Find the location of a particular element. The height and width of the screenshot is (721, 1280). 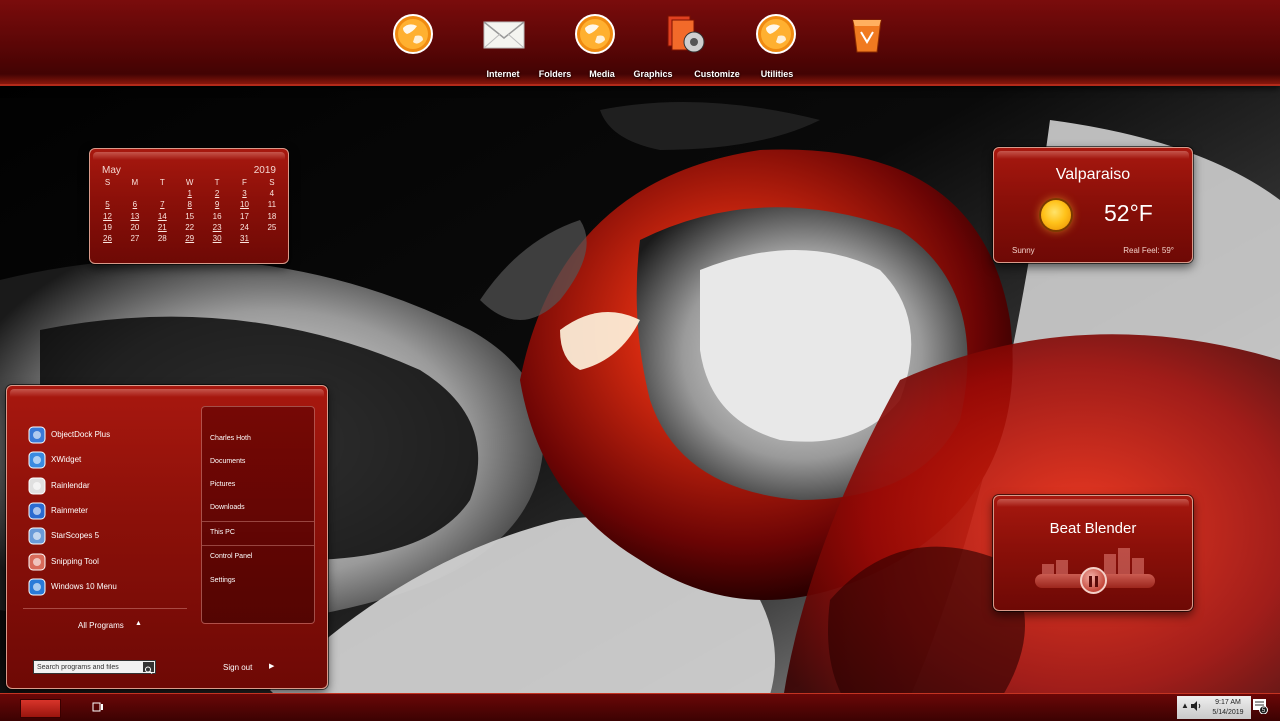

dock-item-internet is located at coordinates (413, 34).